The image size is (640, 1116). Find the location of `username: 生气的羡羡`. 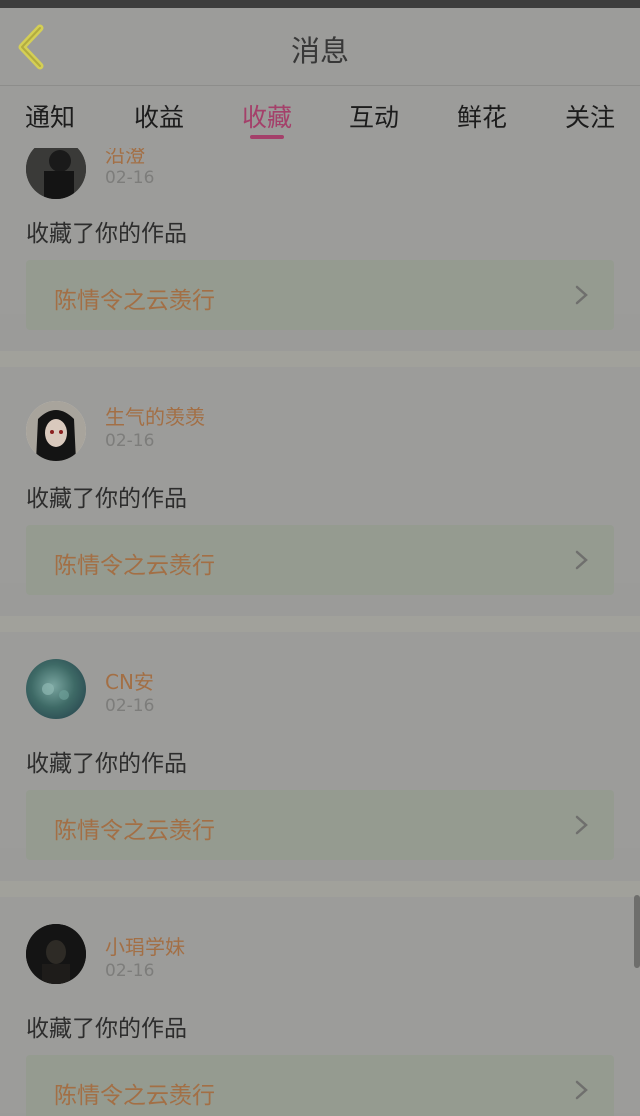

username: 生气的羡羡 is located at coordinates (155, 415).